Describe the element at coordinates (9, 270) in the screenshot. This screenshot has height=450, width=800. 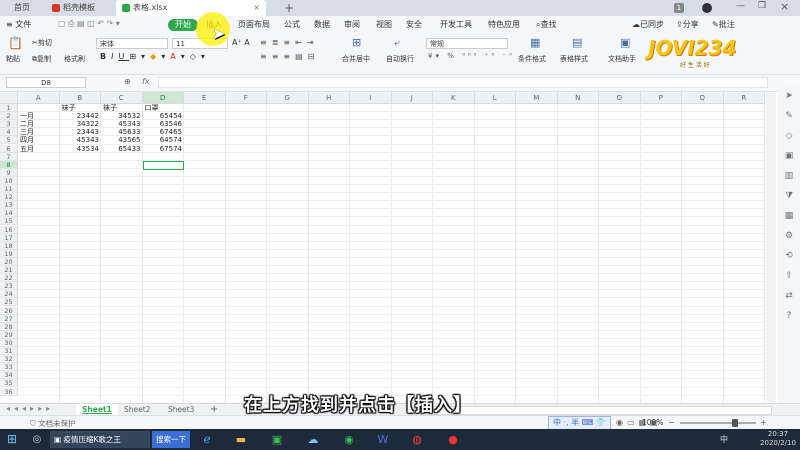
I see `row-header-21: 21` at that location.